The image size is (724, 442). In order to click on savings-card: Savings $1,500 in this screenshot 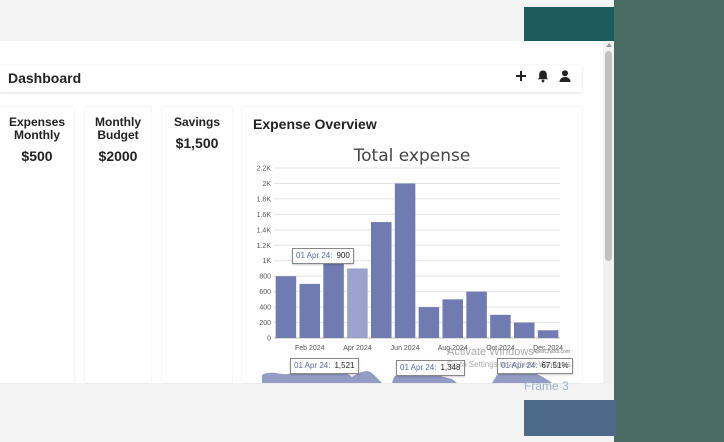, I will do `click(197, 245)`.